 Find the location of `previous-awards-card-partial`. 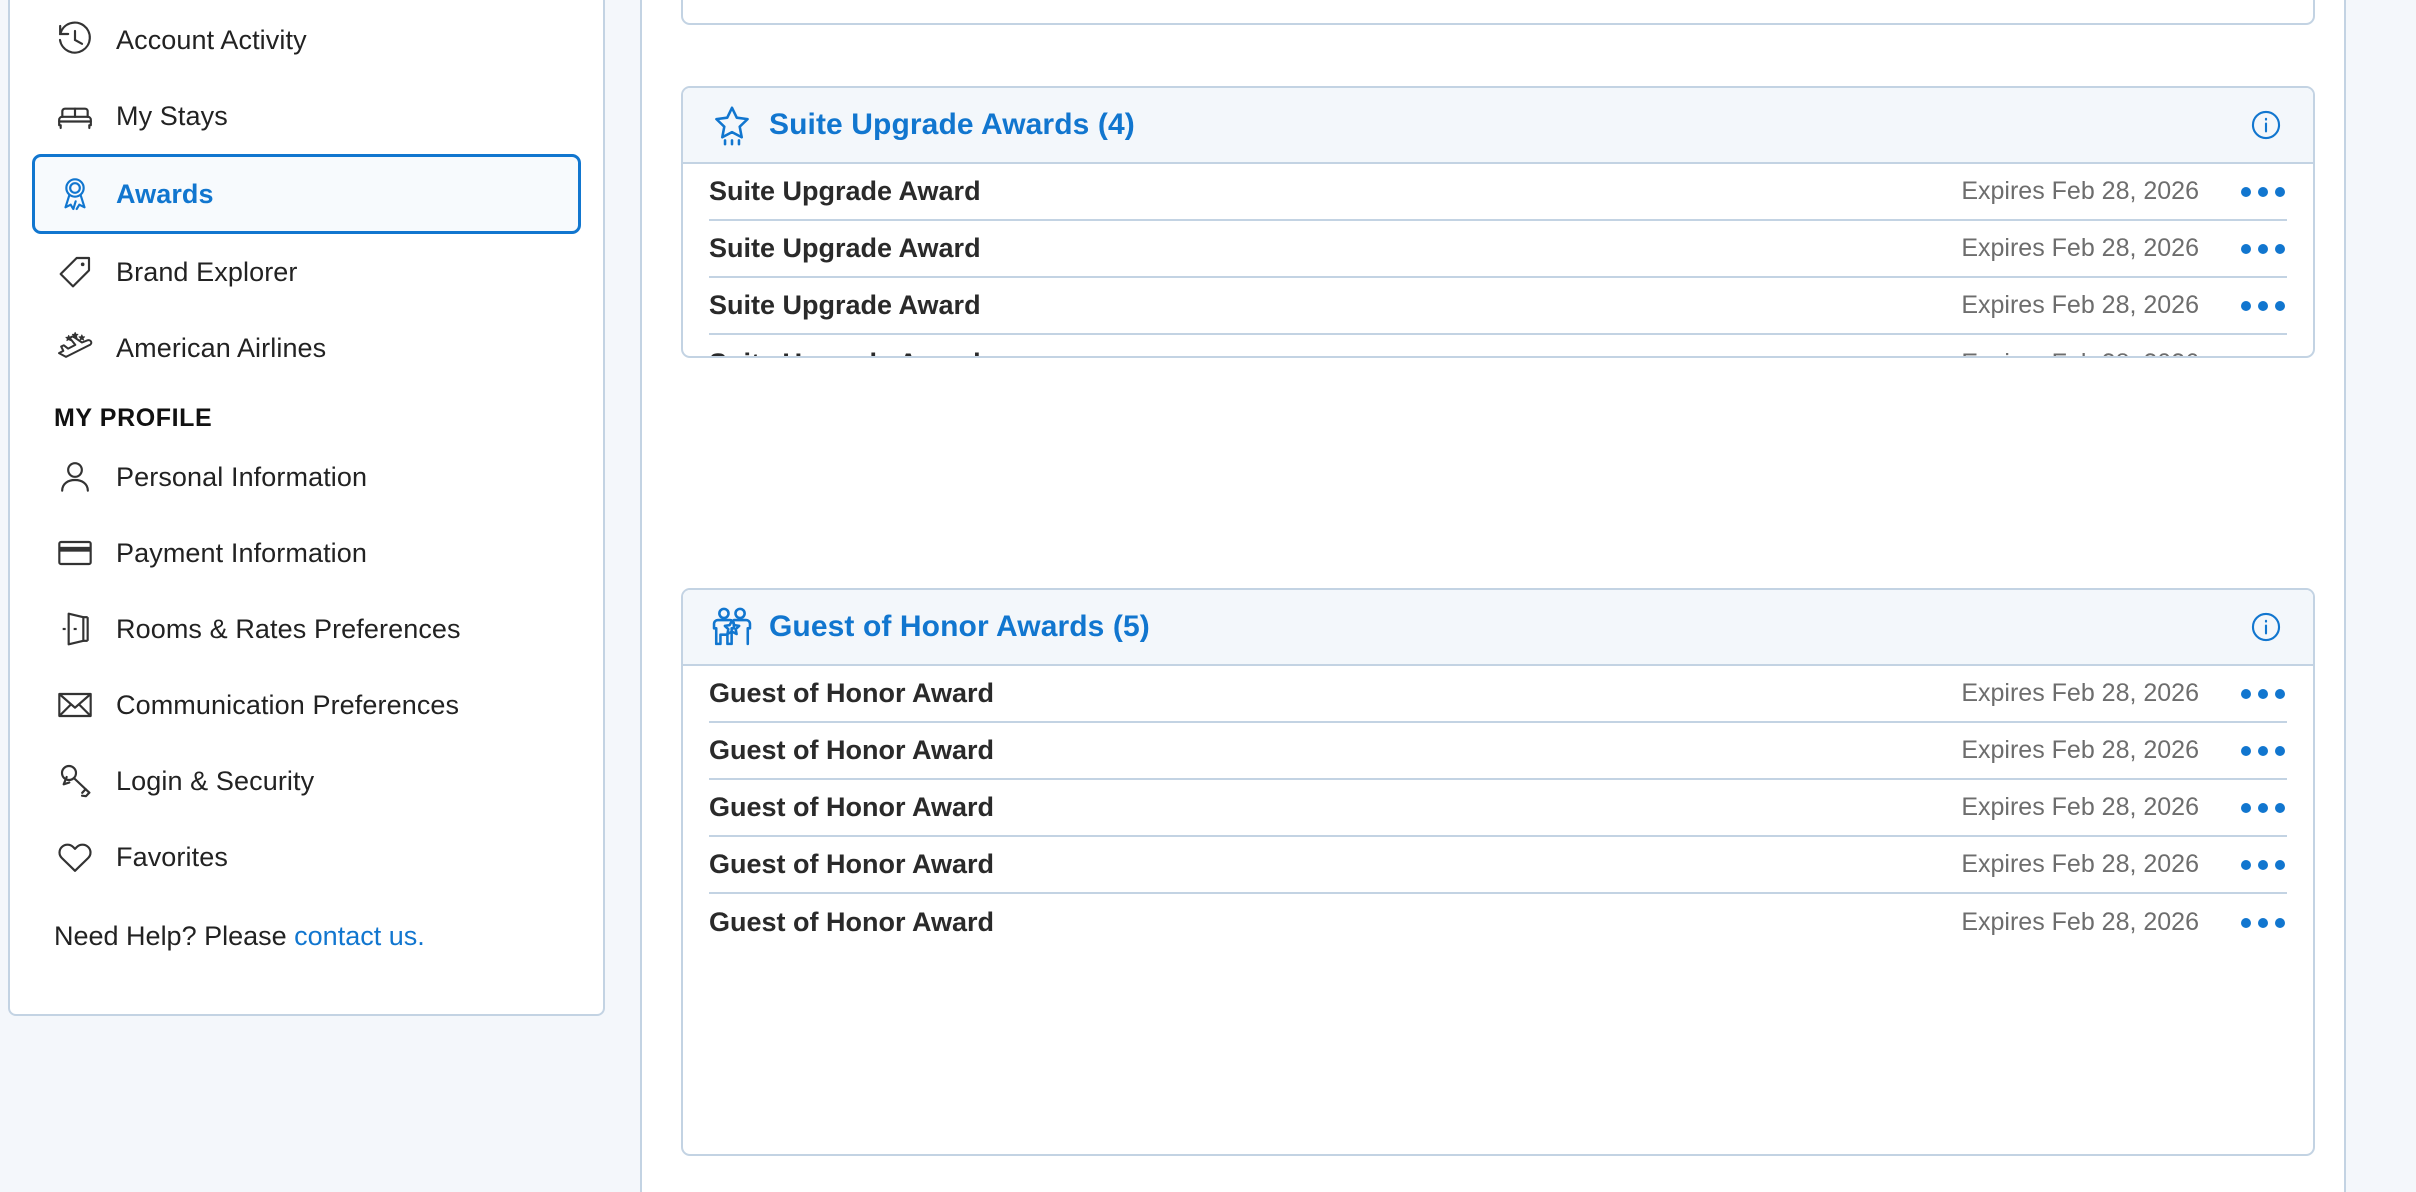

previous-awards-card-partial is located at coordinates (1498, 12).